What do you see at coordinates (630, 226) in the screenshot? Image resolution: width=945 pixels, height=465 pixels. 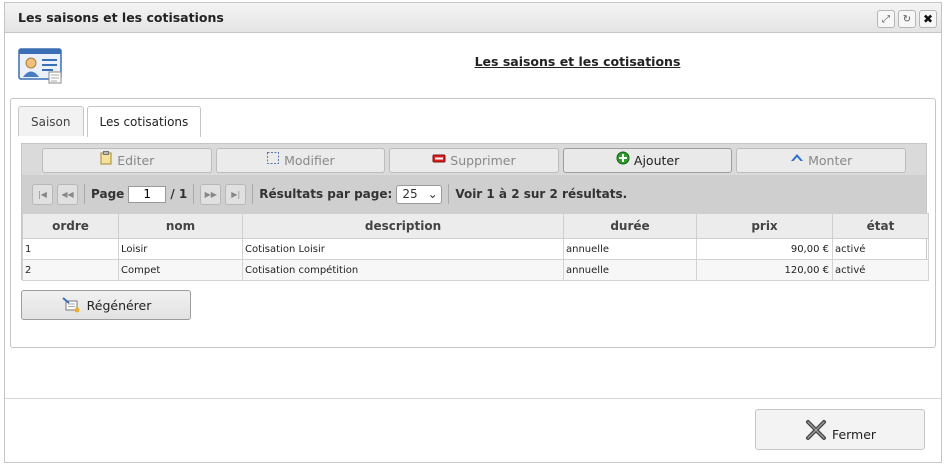 I see `column-header: durée` at bounding box center [630, 226].